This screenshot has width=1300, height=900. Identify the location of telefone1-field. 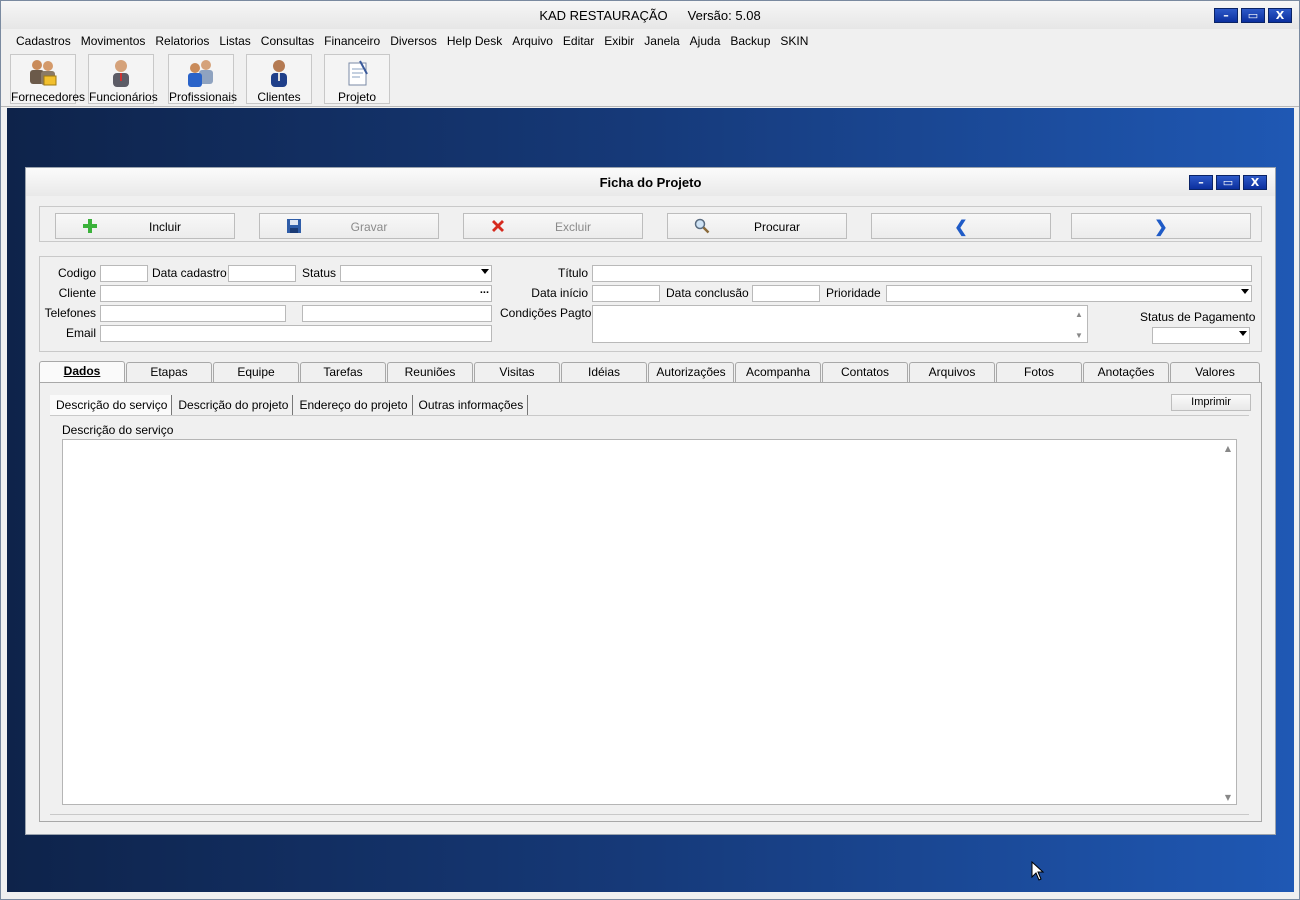
(193, 313).